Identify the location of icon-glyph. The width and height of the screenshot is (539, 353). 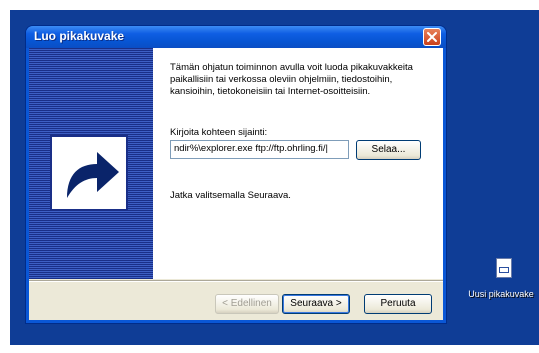
(504, 270).